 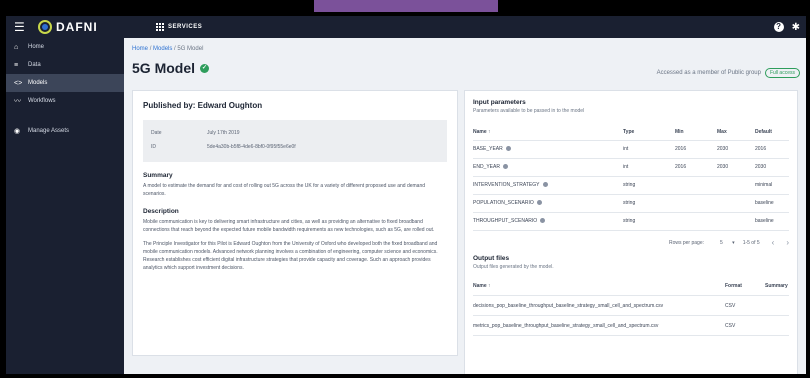 What do you see at coordinates (548, 221) in the screenshot?
I see `param-name: THROUGHPUT_SCENARIO` at bounding box center [548, 221].